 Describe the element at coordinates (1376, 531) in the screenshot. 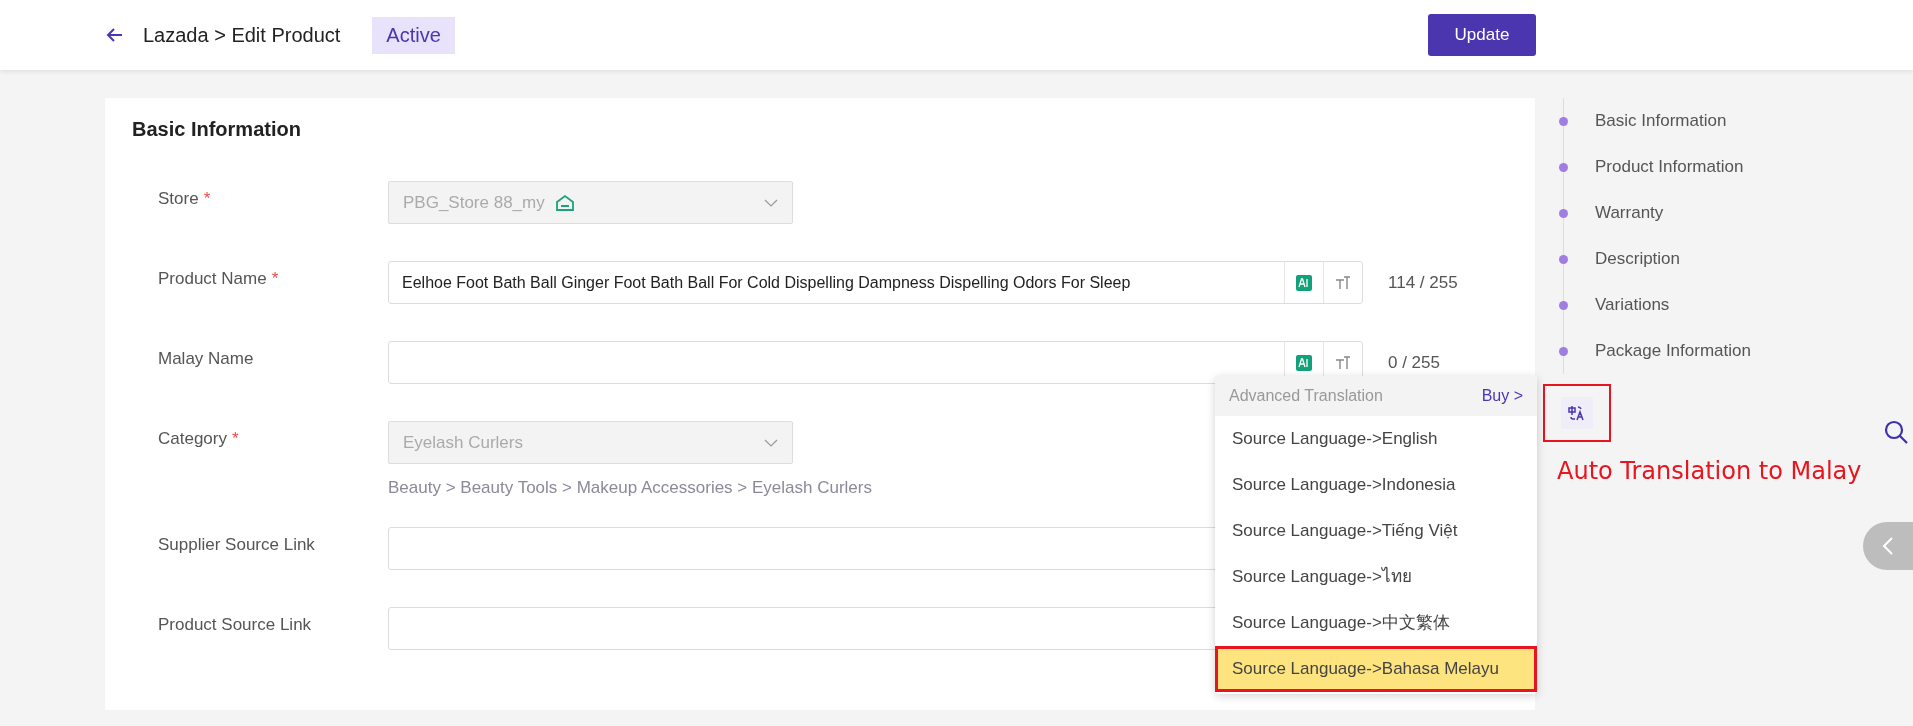

I see `menu-item: Source Language->Tiếng Việt` at that location.